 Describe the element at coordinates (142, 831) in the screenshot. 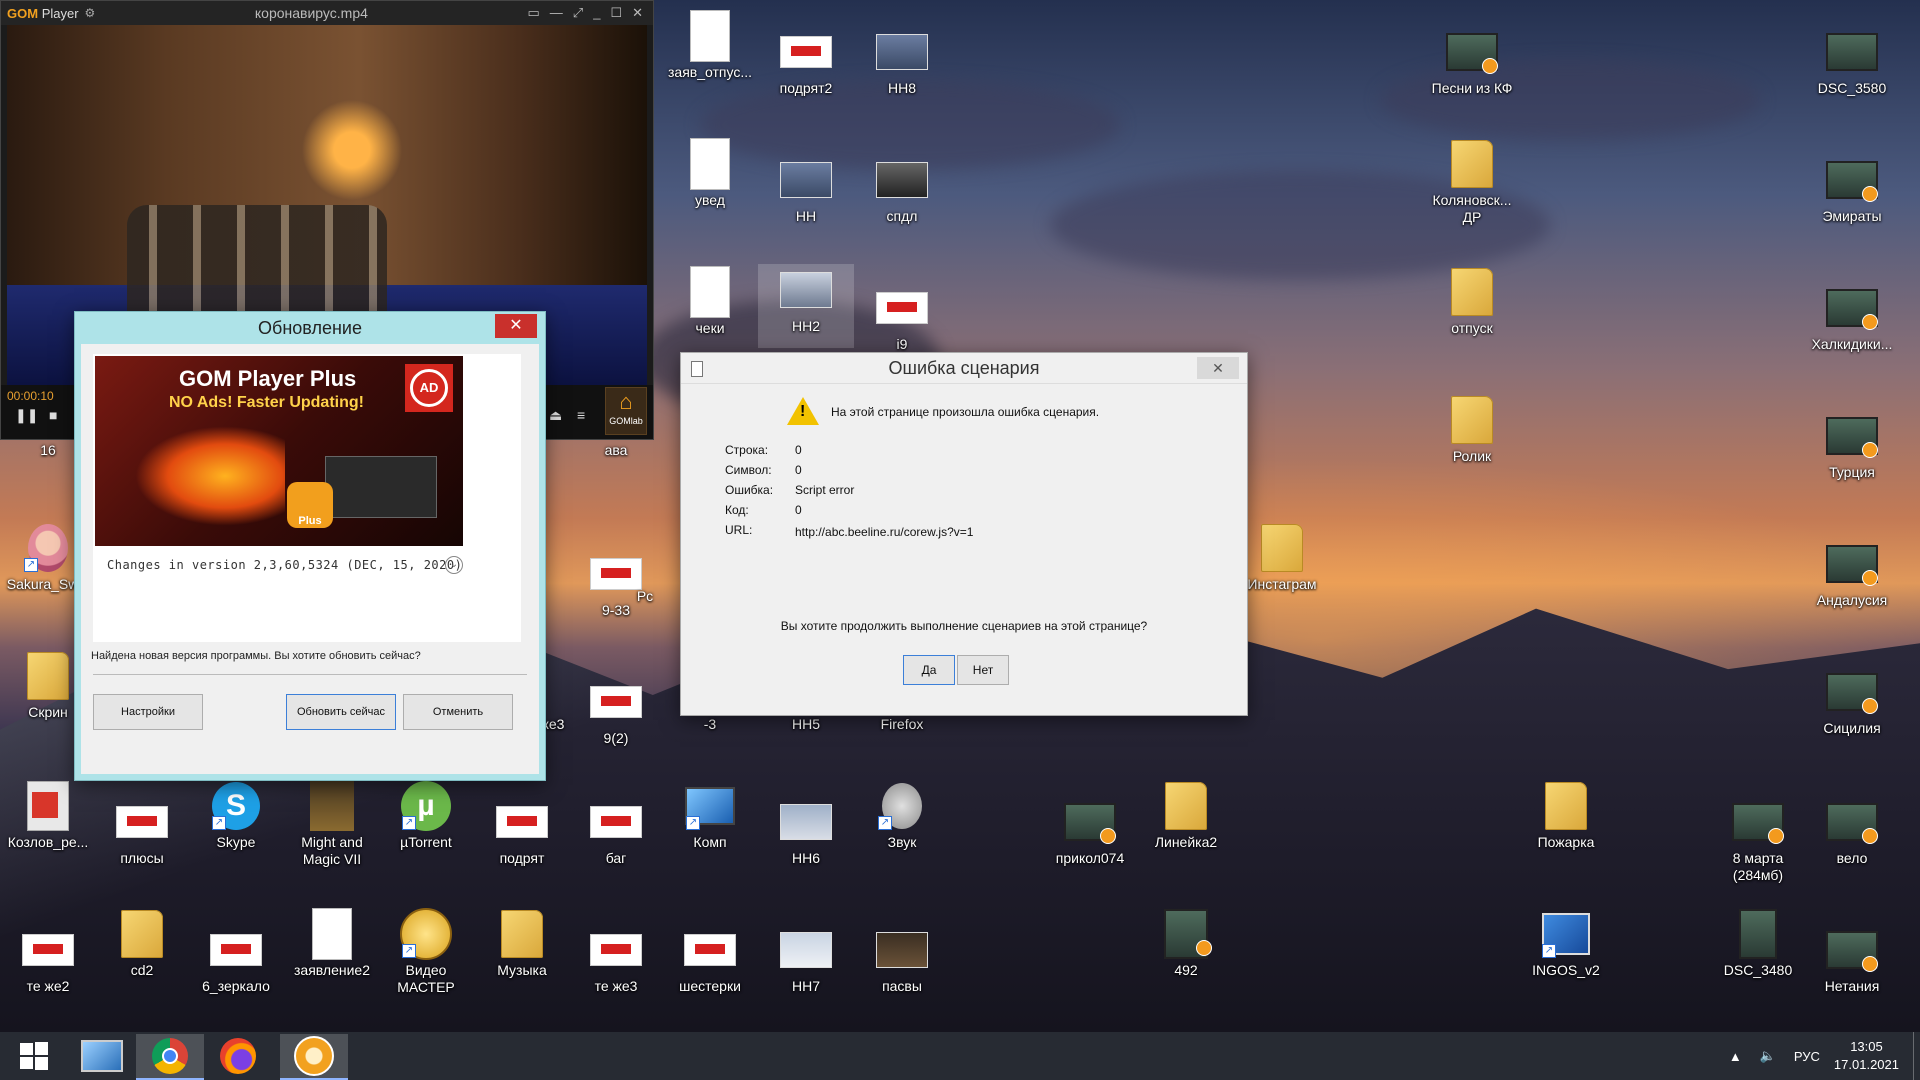

I see `desktop-icon-plyusy: плюсы` at that location.